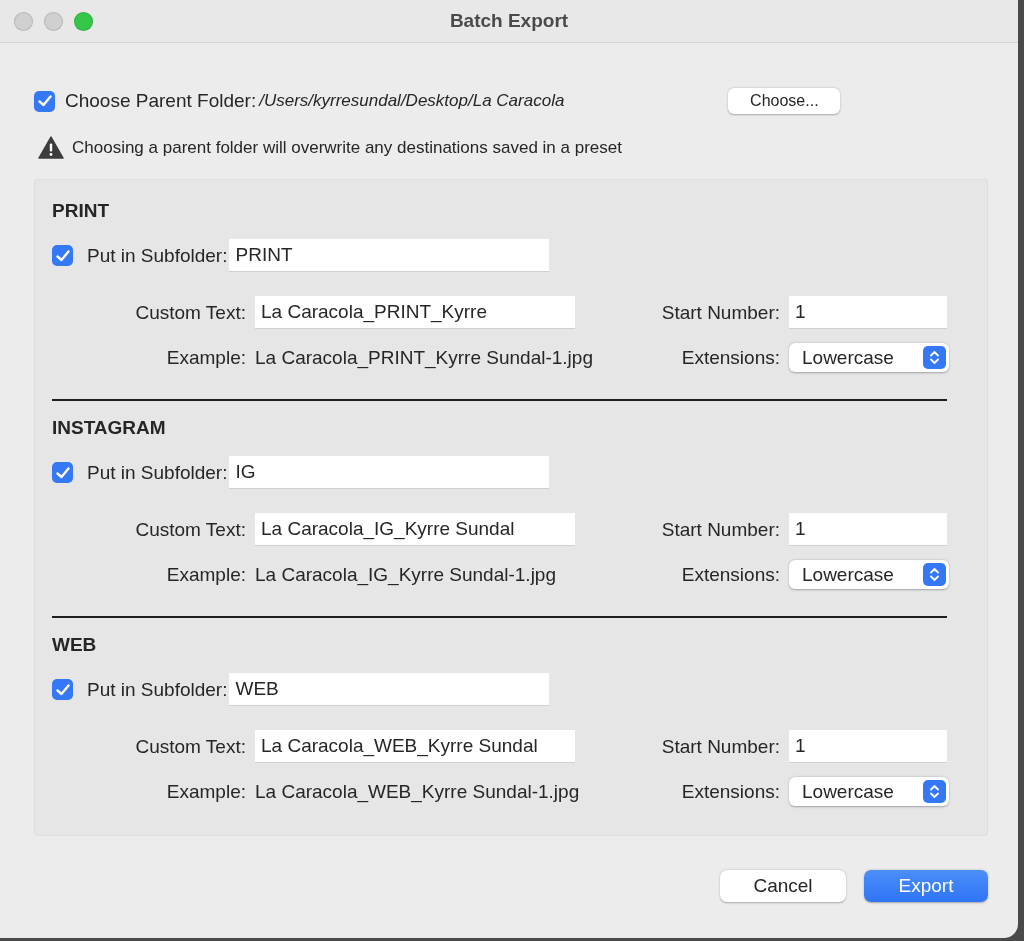 The image size is (1024, 941). What do you see at coordinates (83, 21) in the screenshot?
I see `zoom-button` at bounding box center [83, 21].